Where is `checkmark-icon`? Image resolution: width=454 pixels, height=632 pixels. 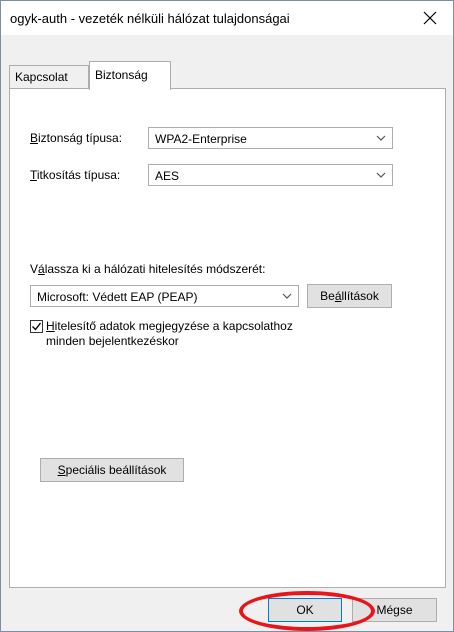
checkmark-icon is located at coordinates (37, 326).